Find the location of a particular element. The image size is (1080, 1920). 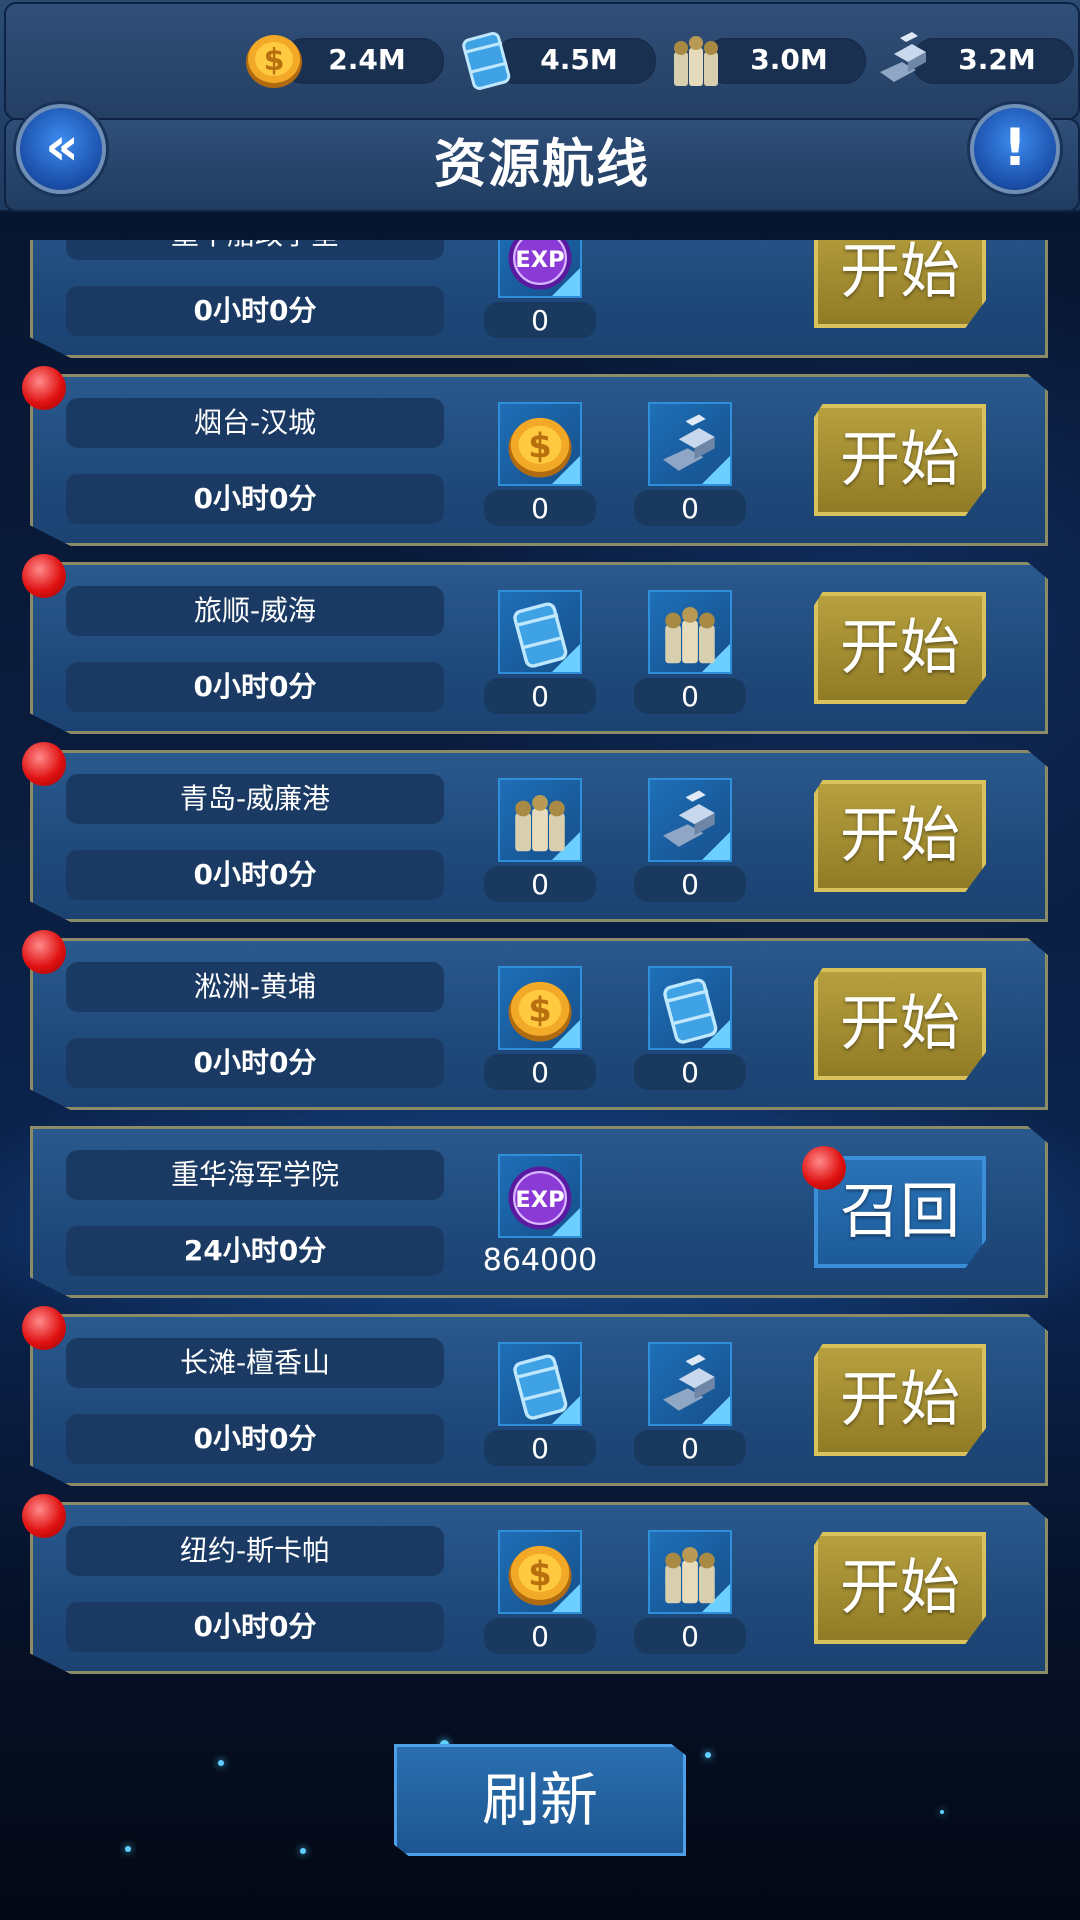

route-row: 青岛-威廉港 0小时0分 0 0 开始 is located at coordinates (539, 836).